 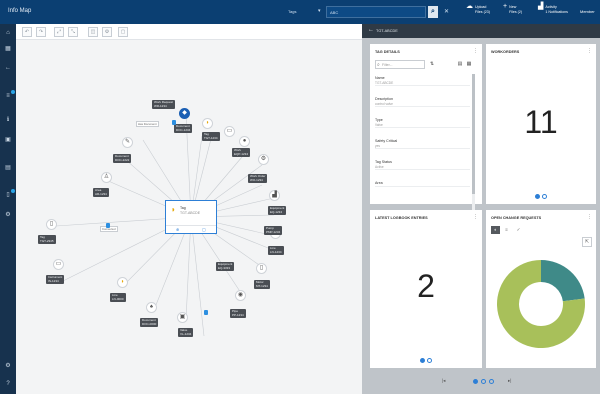 What do you see at coordinates (587, 242) in the screenshot?
I see `export-icon: ⇱` at bounding box center [587, 242].